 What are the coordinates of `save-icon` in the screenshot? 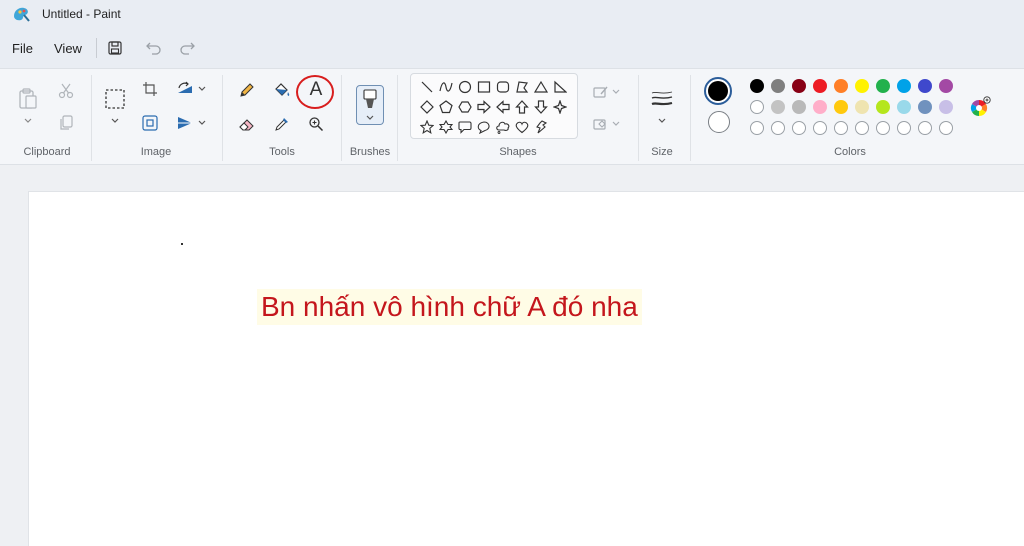 It's located at (115, 48).